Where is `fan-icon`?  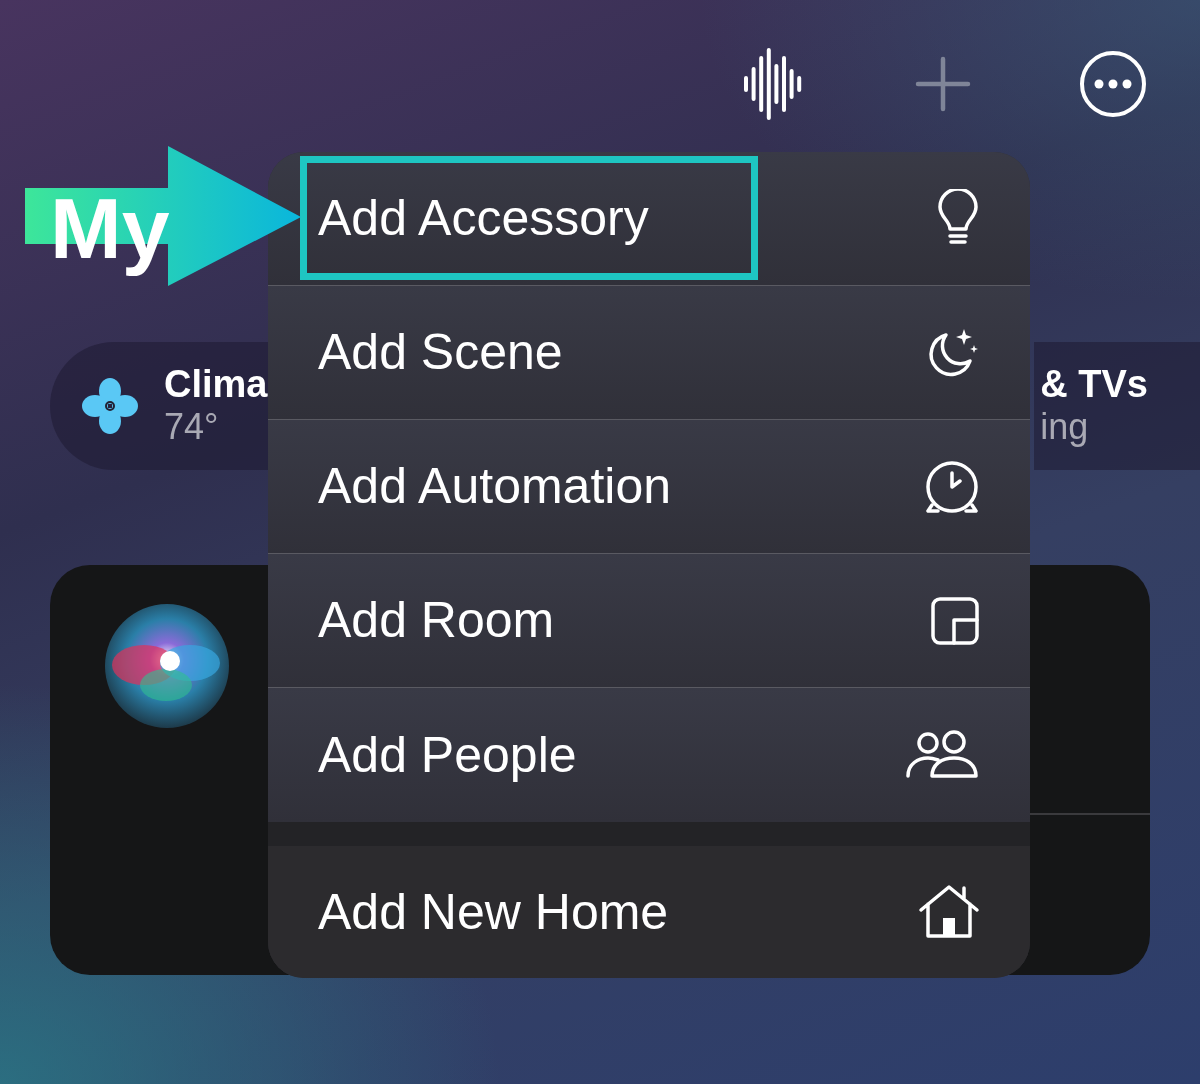
fan-icon is located at coordinates (110, 406).